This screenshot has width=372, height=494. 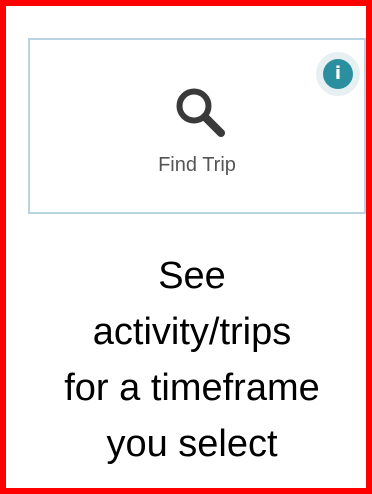 I want to click on caption-line: you select, so click(x=192, y=444).